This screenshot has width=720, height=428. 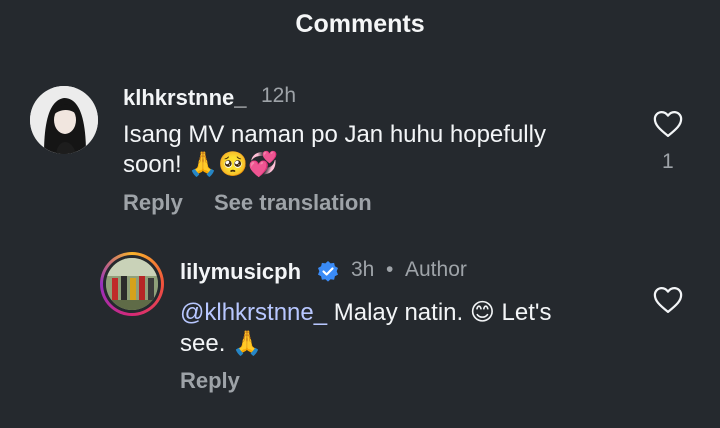 What do you see at coordinates (328, 271) in the screenshot?
I see `verified-badge-icon` at bounding box center [328, 271].